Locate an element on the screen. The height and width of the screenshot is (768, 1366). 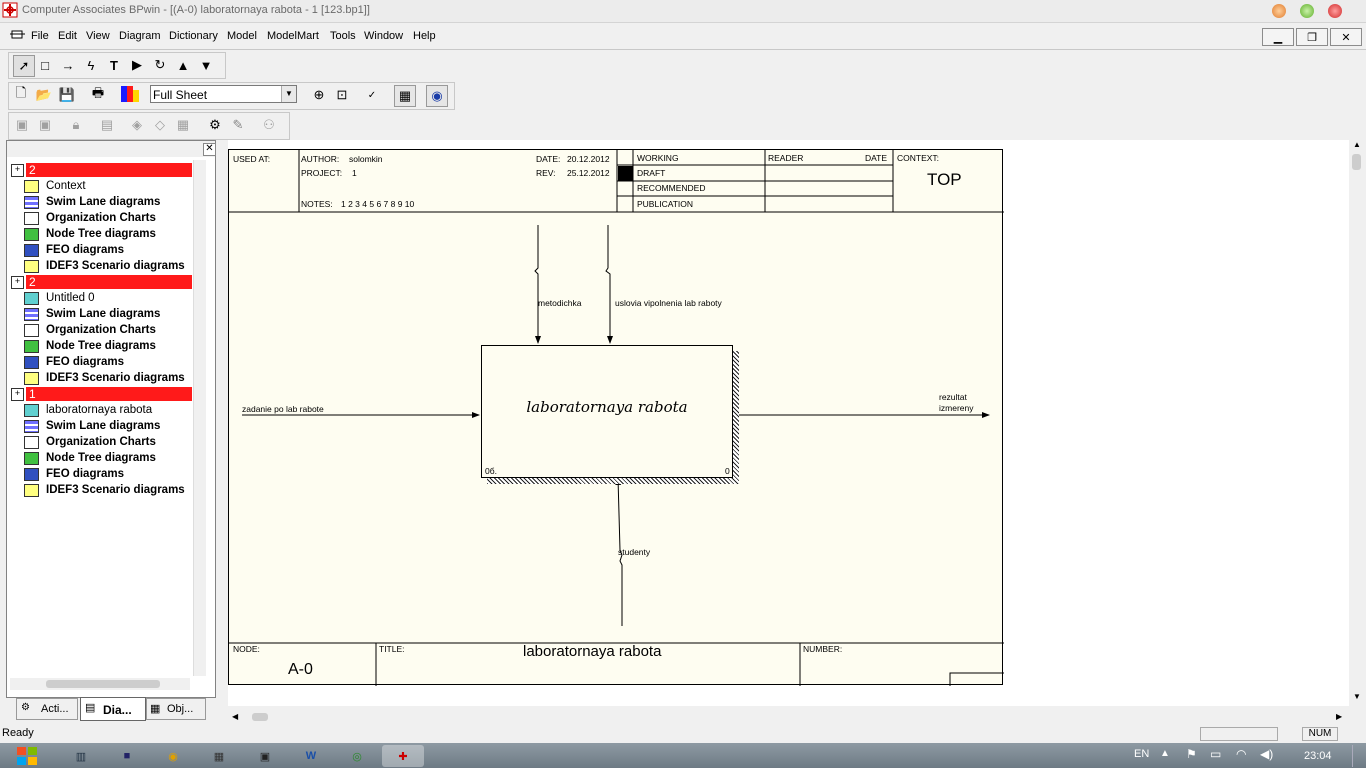
zoom-fit-icon: ⊡ is located at coordinates (342, 95).